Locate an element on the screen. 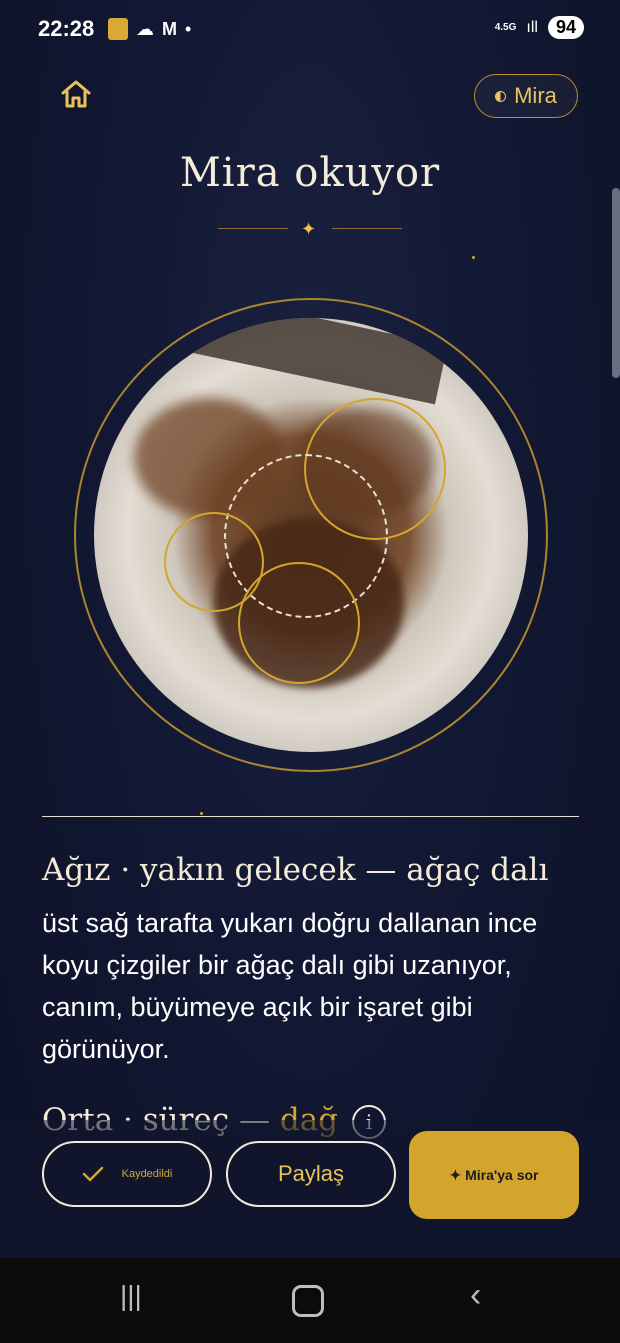 The height and width of the screenshot is (1343, 620). ask-mira-button: ✦ Mira'ya sor is located at coordinates (494, 1175).